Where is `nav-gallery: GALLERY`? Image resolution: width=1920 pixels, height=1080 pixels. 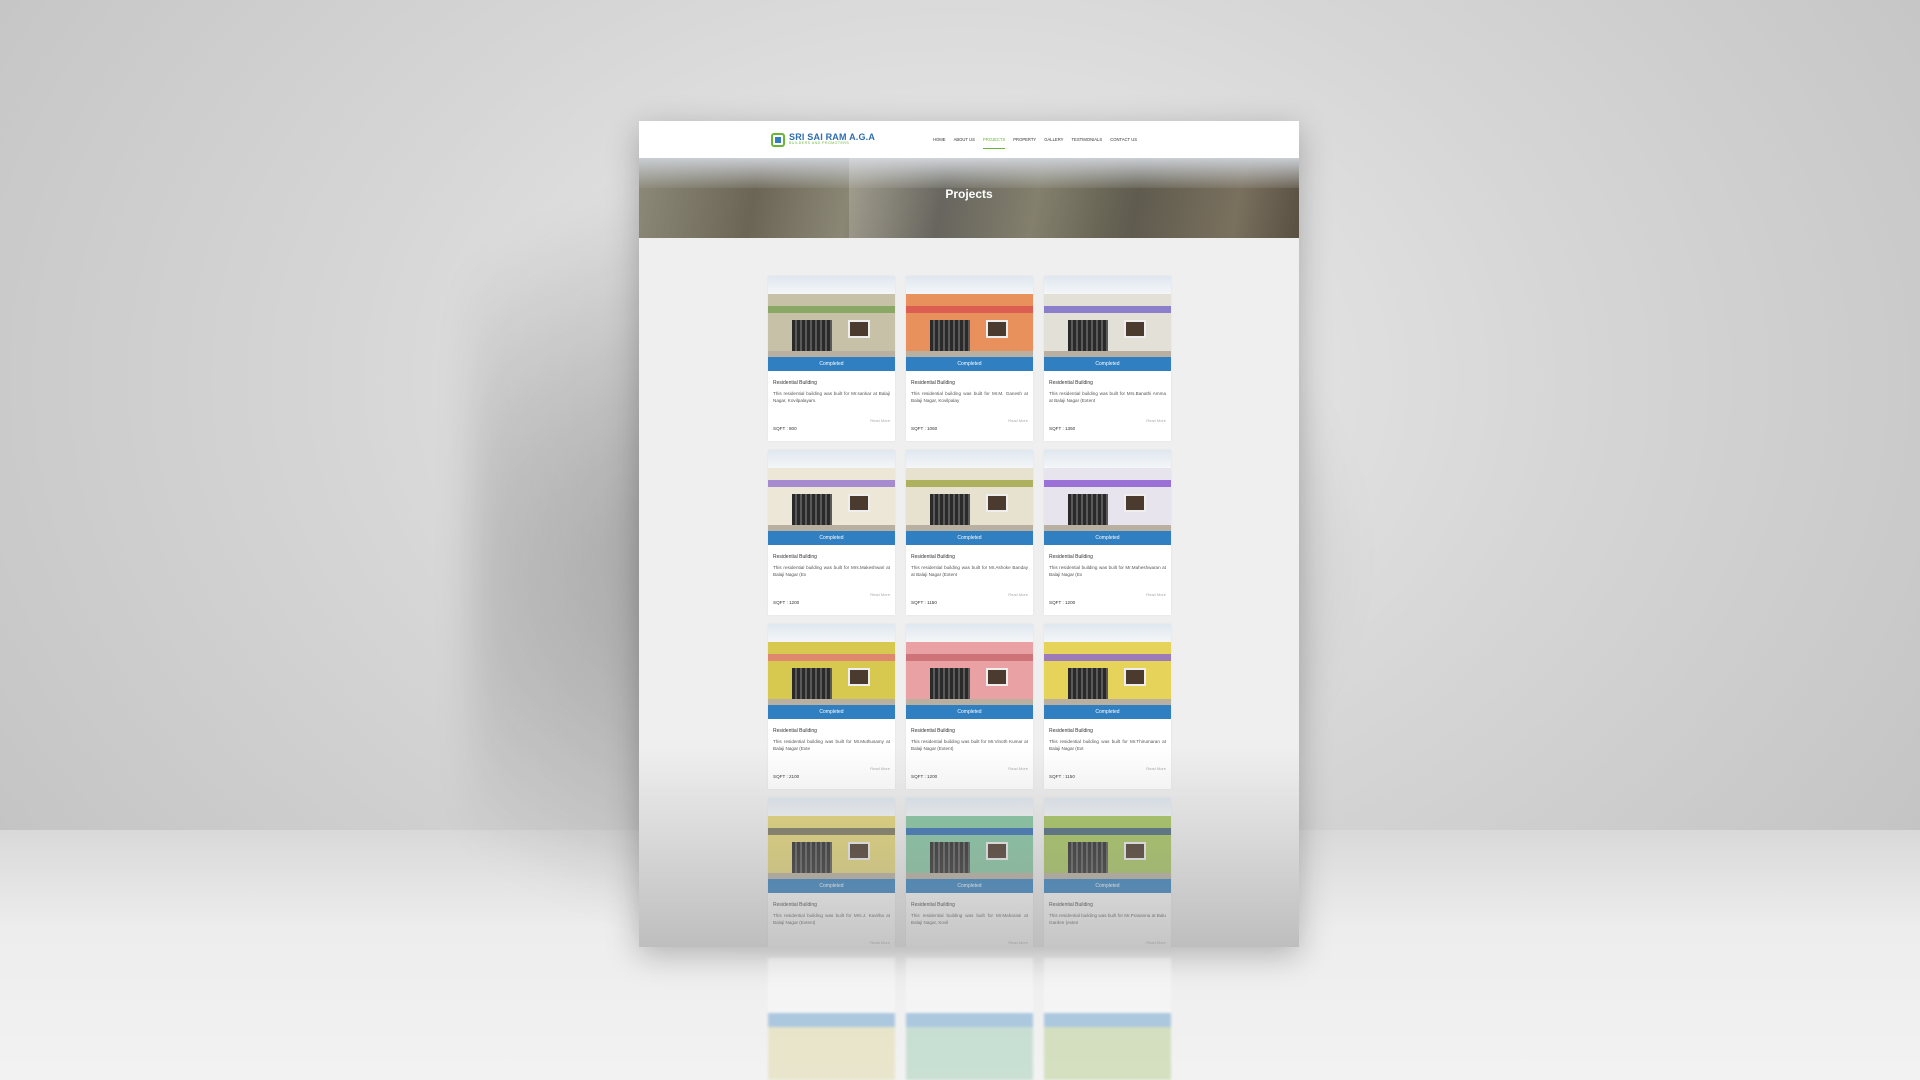
nav-gallery: GALLERY is located at coordinates (1053, 139).